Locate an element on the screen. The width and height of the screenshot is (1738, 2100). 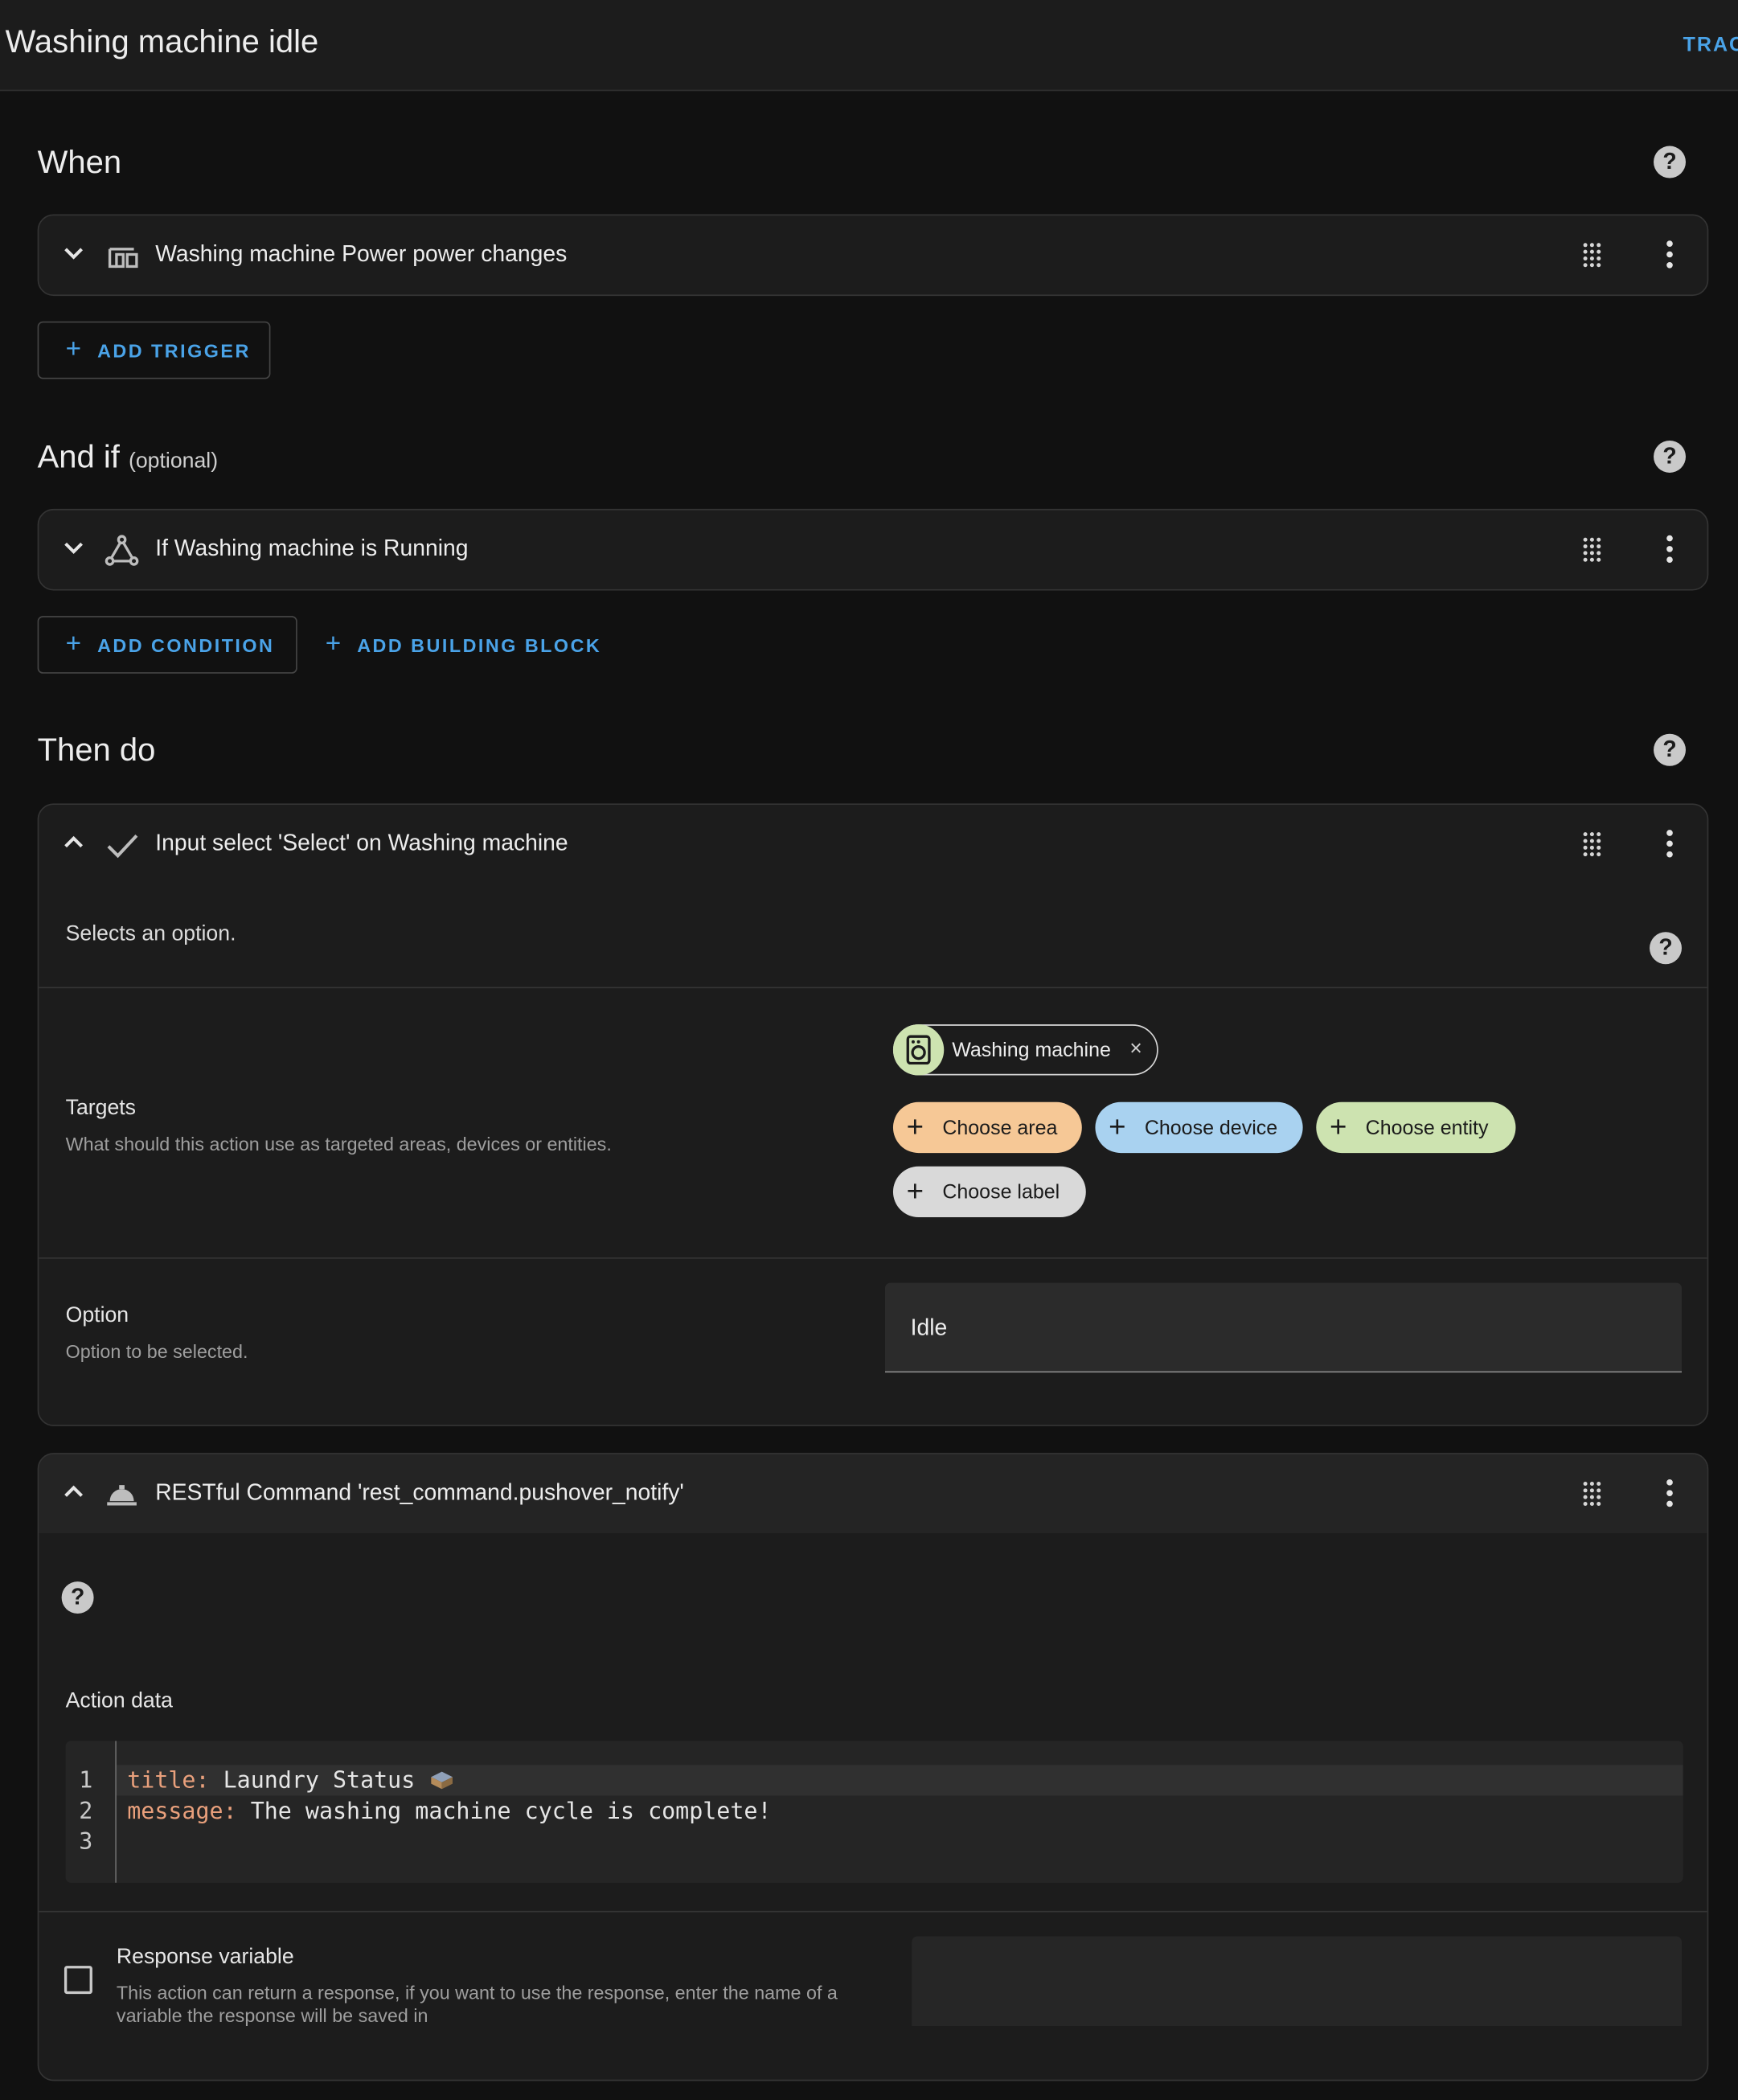
choose-area-button: + Choose area is located at coordinates (987, 1128).